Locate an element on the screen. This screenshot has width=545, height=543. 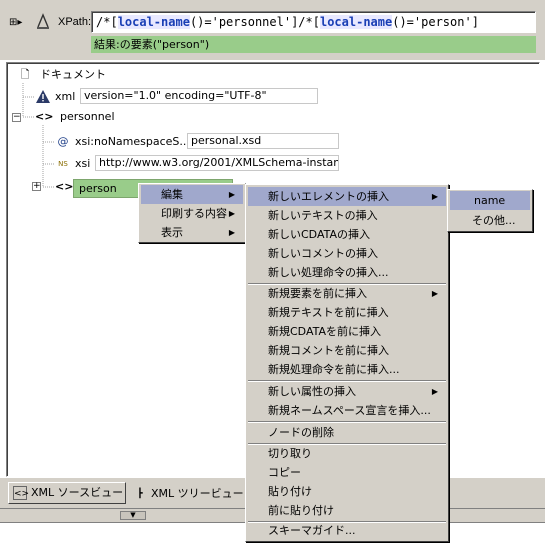
menu-item-insert-comment-before: 新規コメントを前に挿入 is located at coordinates (347, 350).